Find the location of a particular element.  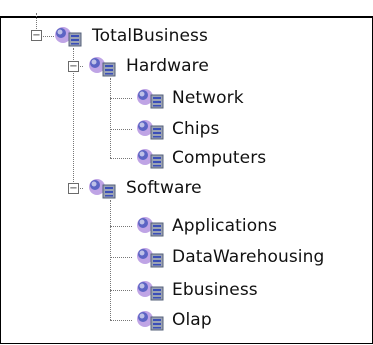

tree-node-label: DataWarehousing is located at coordinates (248, 257).